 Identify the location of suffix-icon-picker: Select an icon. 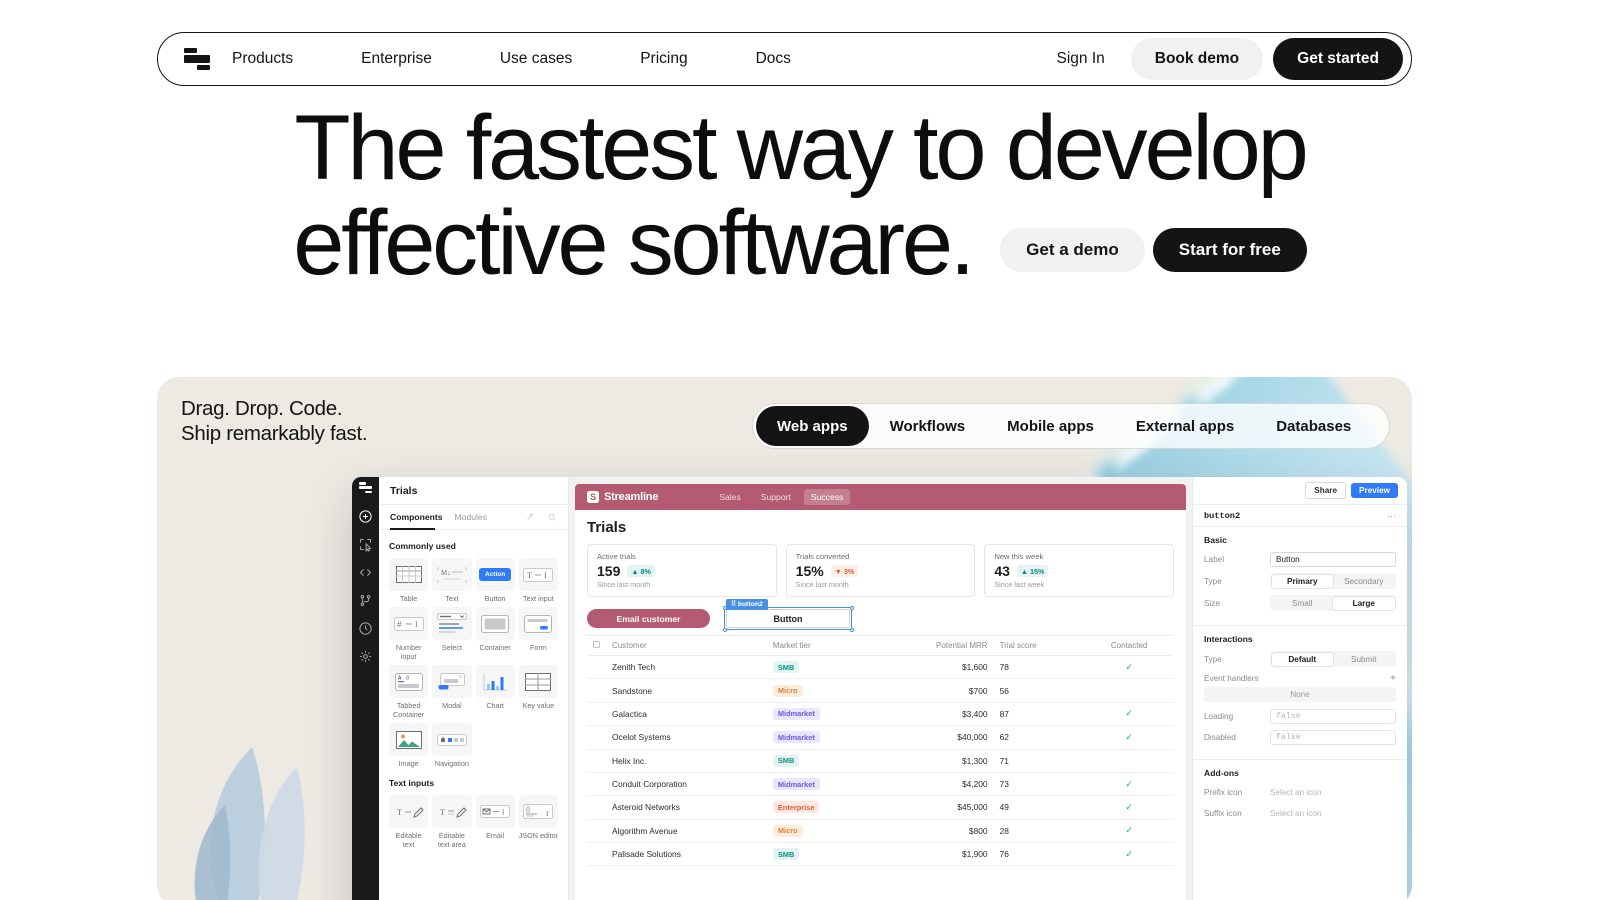
(1333, 813).